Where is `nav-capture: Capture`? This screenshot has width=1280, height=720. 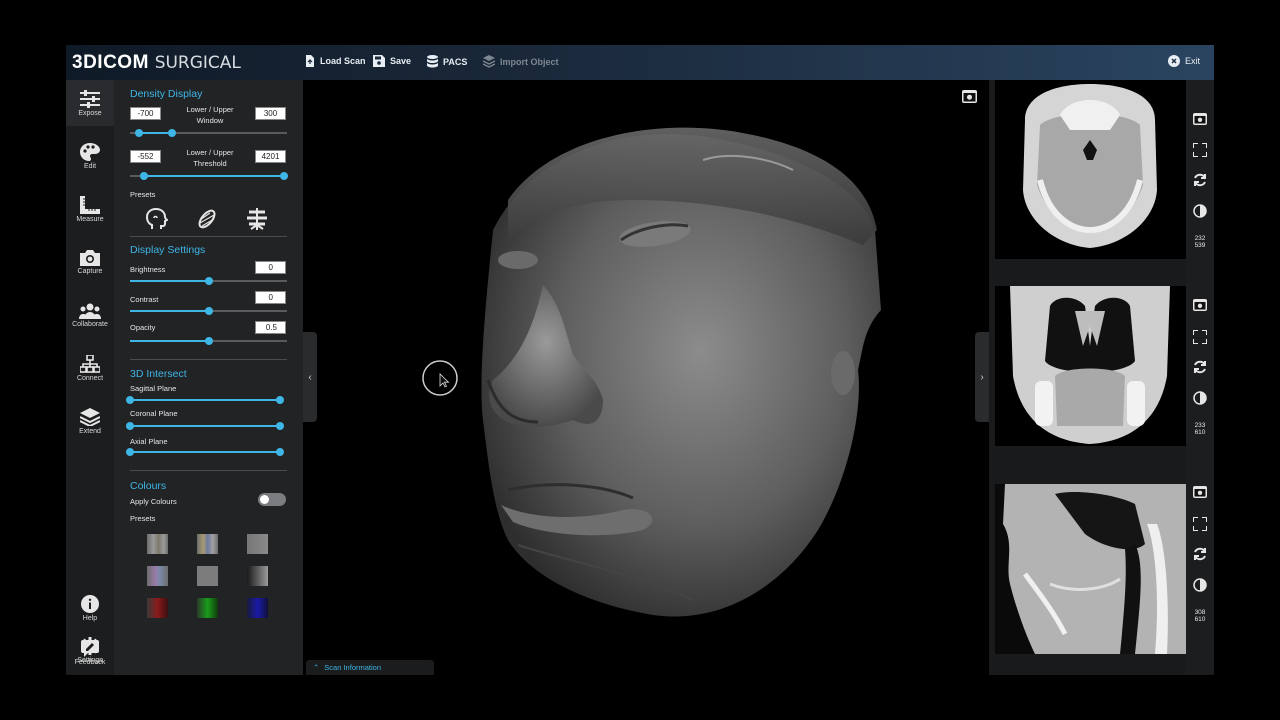
nav-capture: Capture is located at coordinates (90, 262).